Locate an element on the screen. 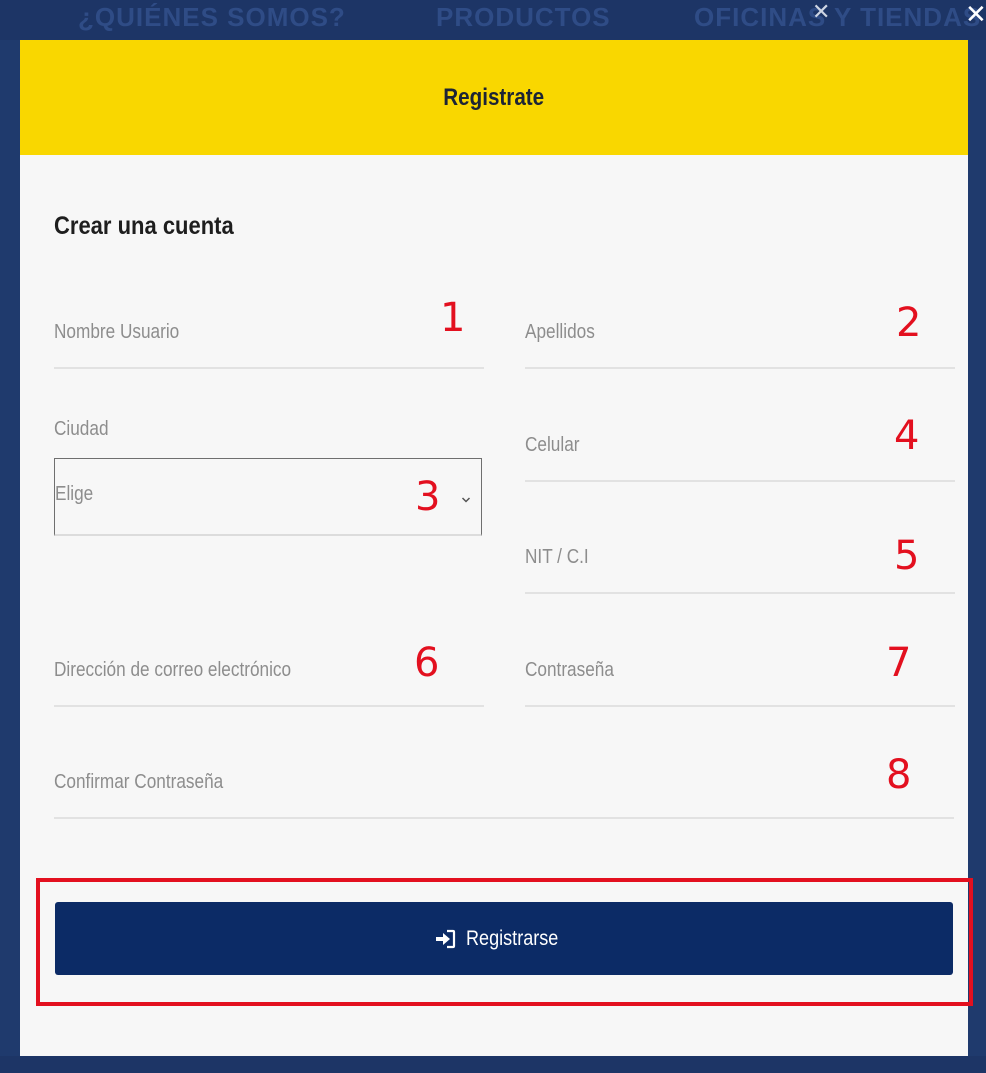  registrarse-button: Registrarse is located at coordinates (504, 938).